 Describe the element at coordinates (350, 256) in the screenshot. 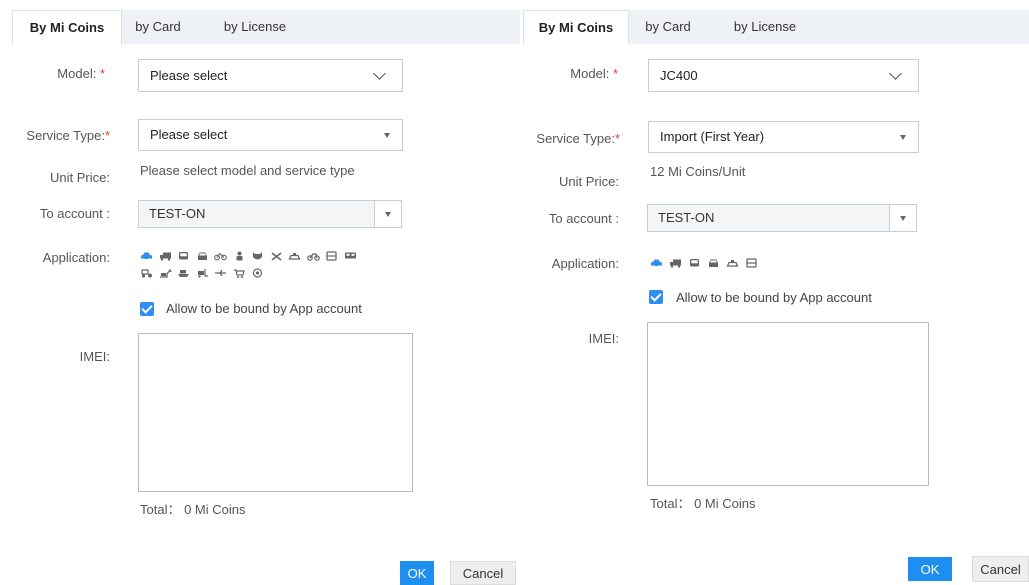

I see `train-icon` at that location.